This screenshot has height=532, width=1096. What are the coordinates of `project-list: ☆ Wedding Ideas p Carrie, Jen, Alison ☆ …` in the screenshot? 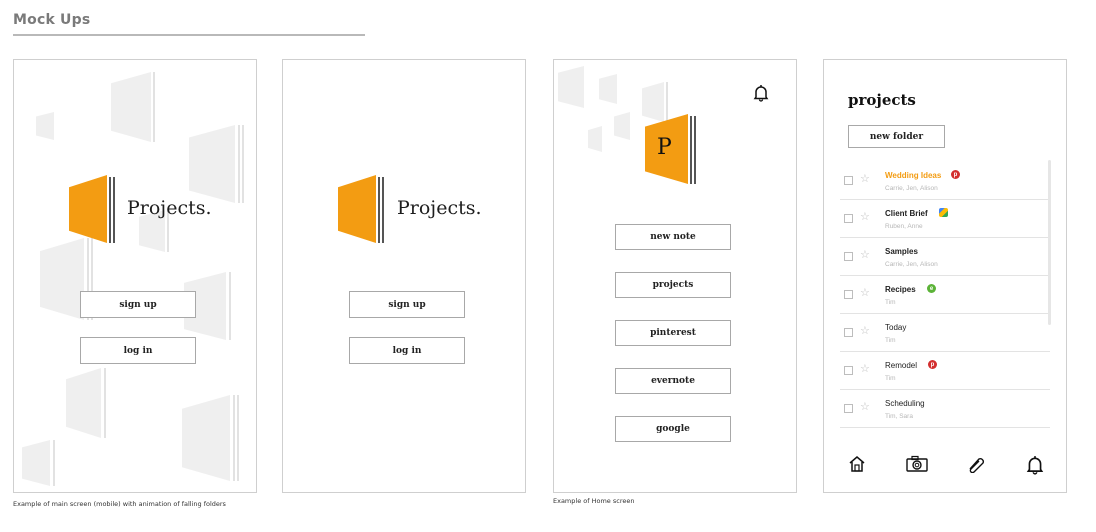 It's located at (945, 295).